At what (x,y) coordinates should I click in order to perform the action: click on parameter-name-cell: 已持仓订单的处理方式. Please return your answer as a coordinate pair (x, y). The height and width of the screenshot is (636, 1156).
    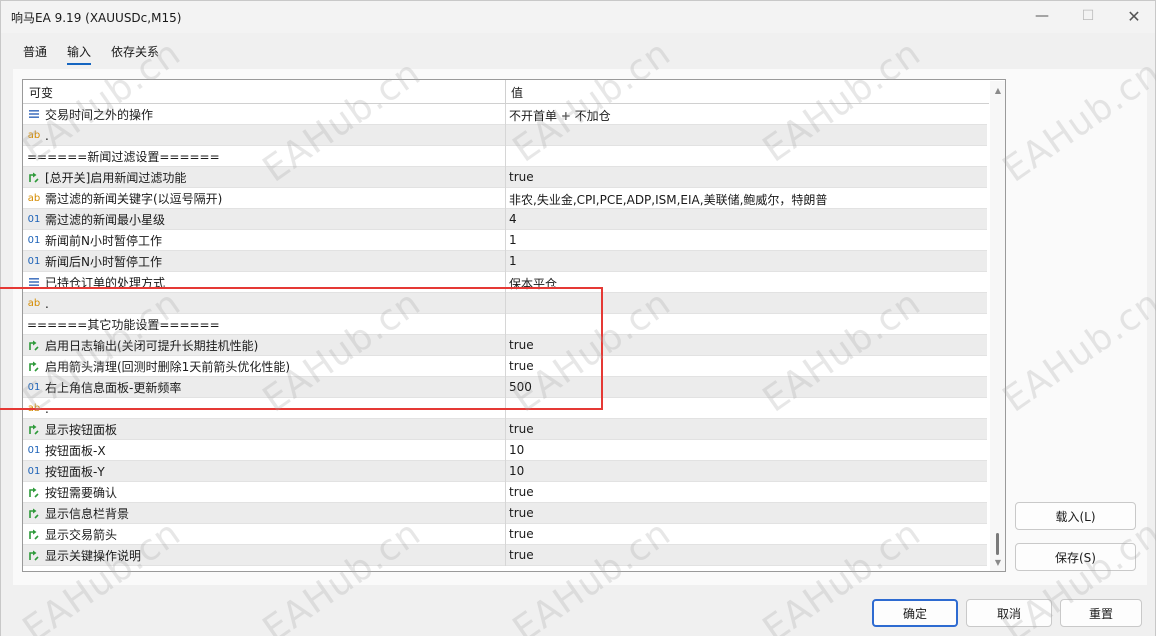
    Looking at the image, I should click on (96, 282).